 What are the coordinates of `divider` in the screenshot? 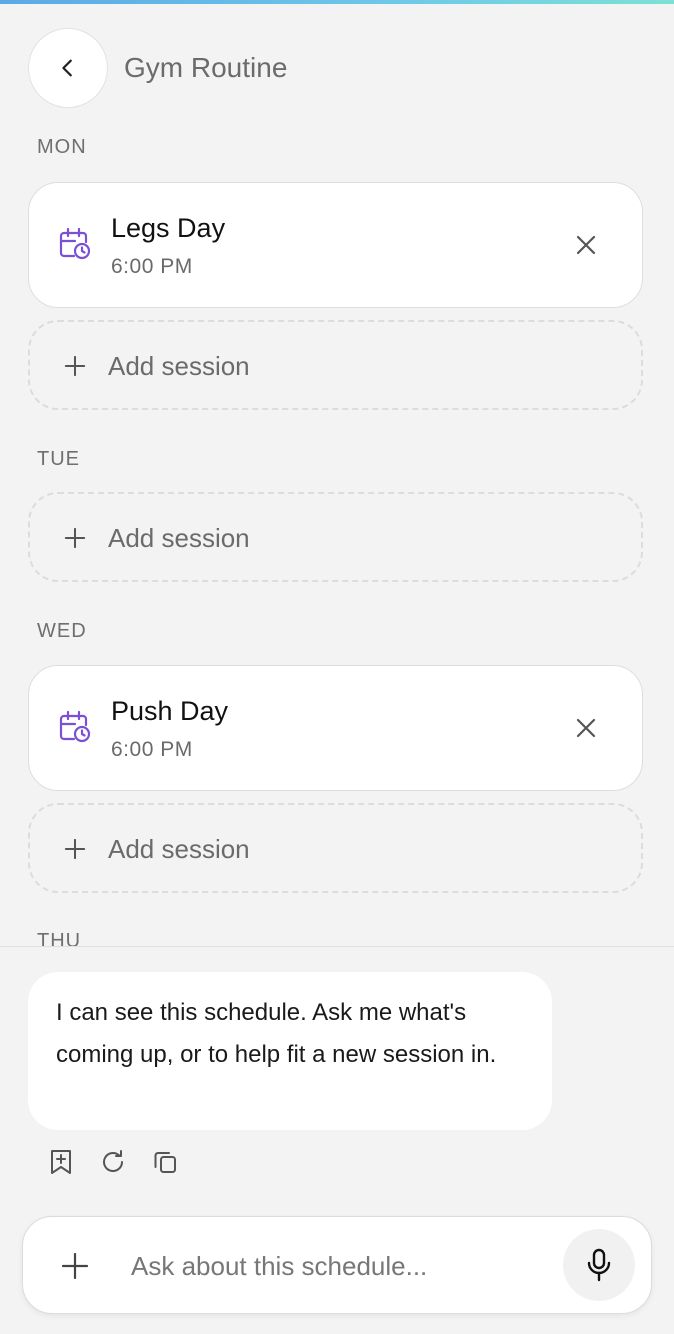 It's located at (337, 946).